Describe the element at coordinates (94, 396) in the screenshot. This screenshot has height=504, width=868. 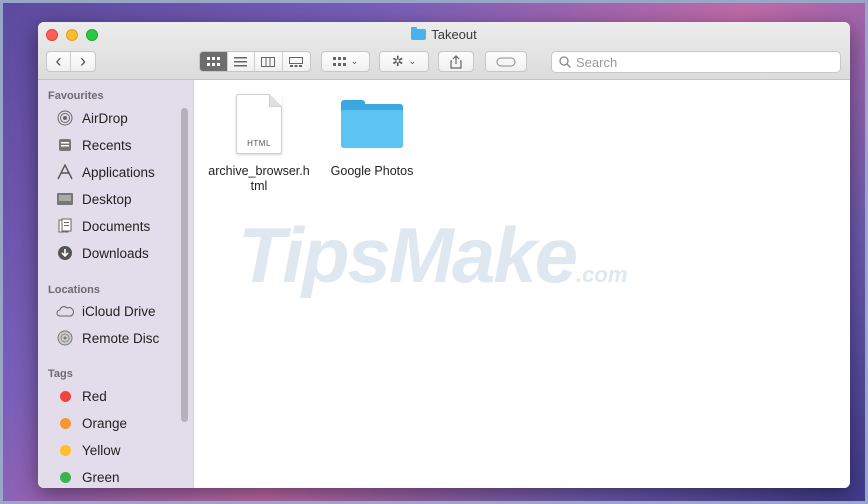
I see `sidebar-item-label: Red` at that location.